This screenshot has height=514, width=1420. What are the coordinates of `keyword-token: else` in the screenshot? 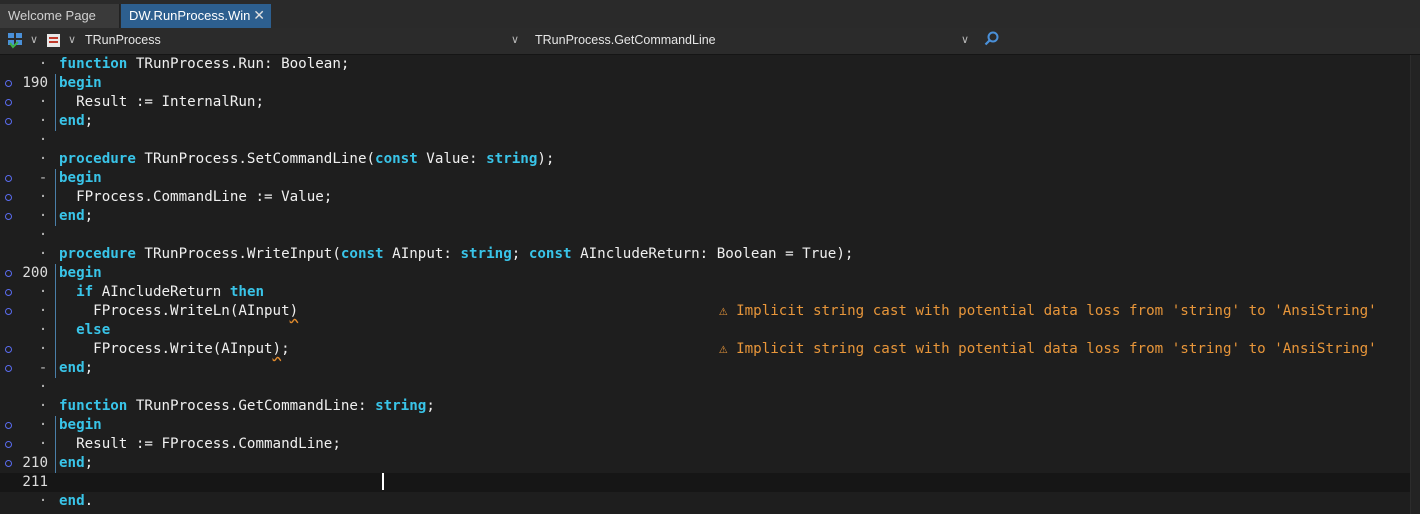 It's located at (93, 330).